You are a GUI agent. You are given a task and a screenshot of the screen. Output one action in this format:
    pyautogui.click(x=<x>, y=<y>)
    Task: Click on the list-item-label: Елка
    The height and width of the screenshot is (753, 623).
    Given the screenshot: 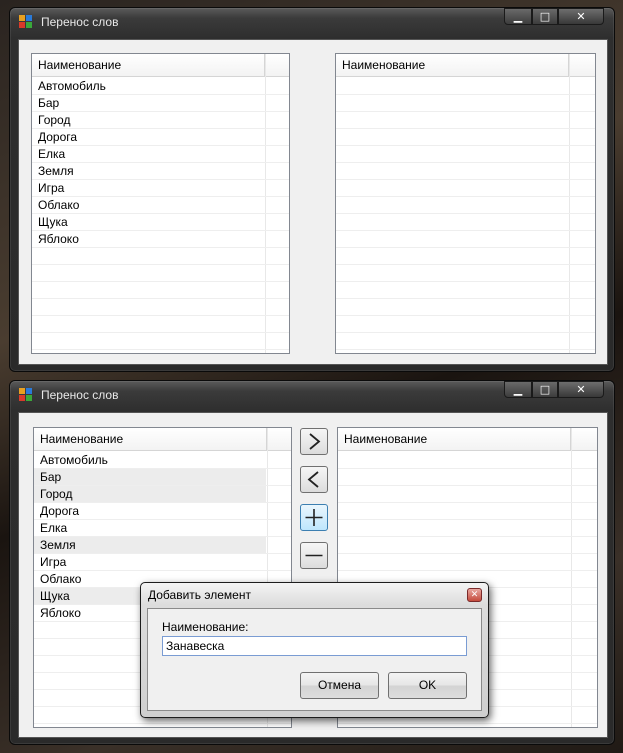 What is the action you would take?
    pyautogui.click(x=54, y=528)
    